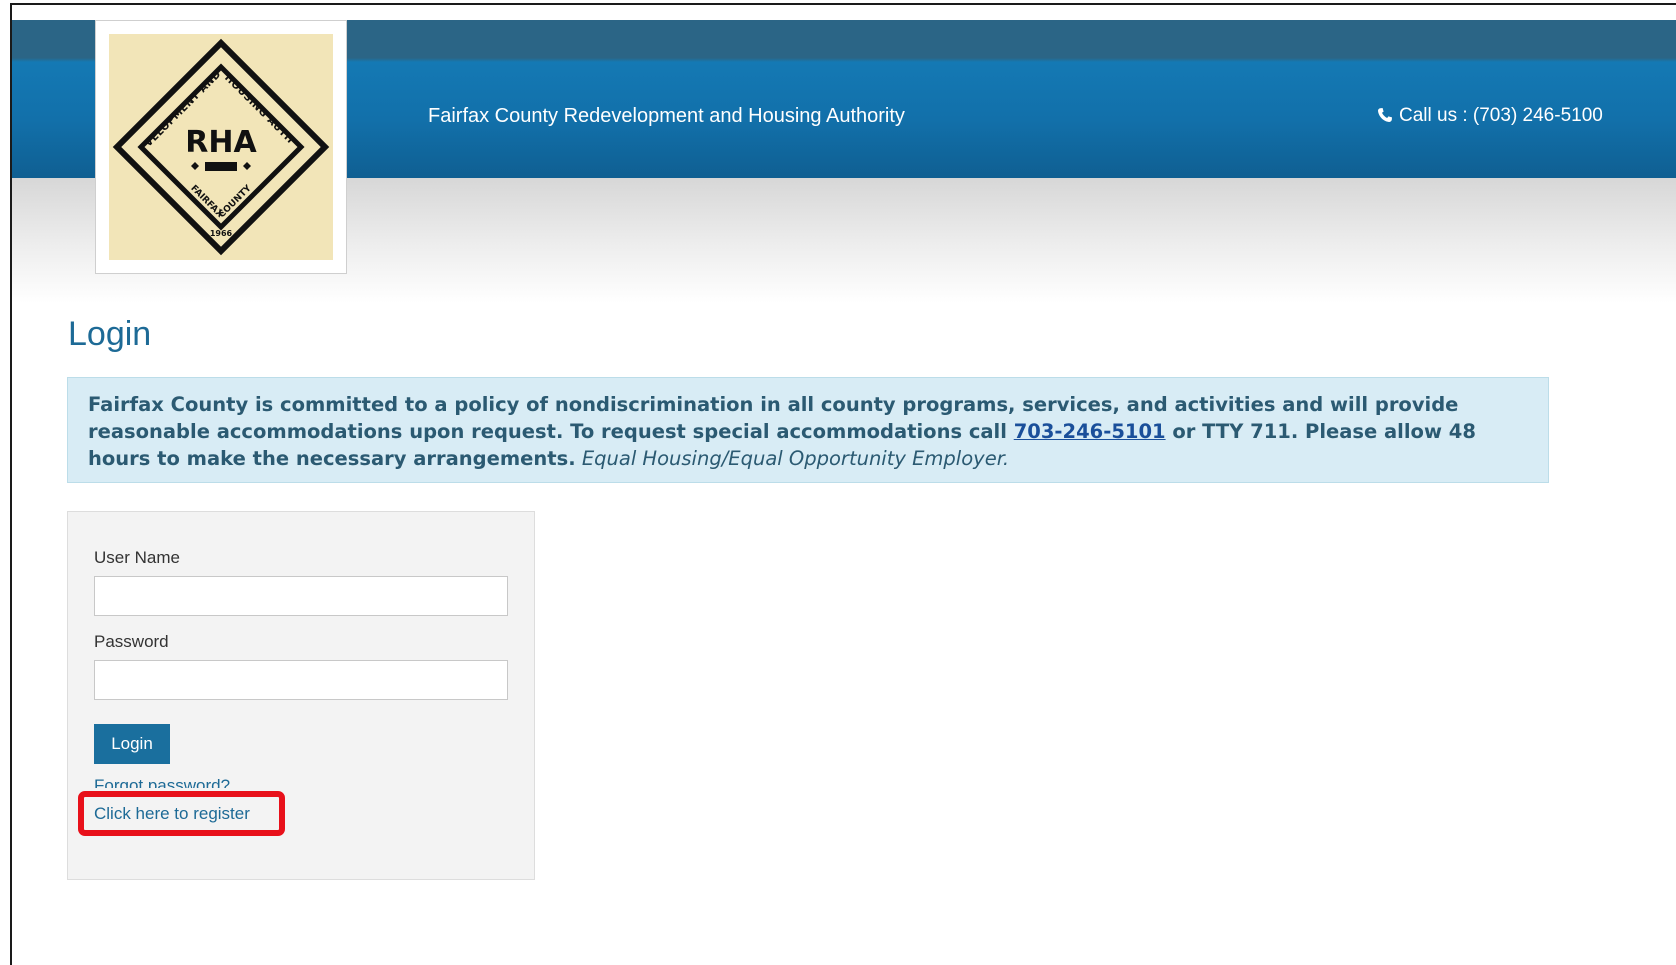  I want to click on username-label: User Name, so click(137, 557).